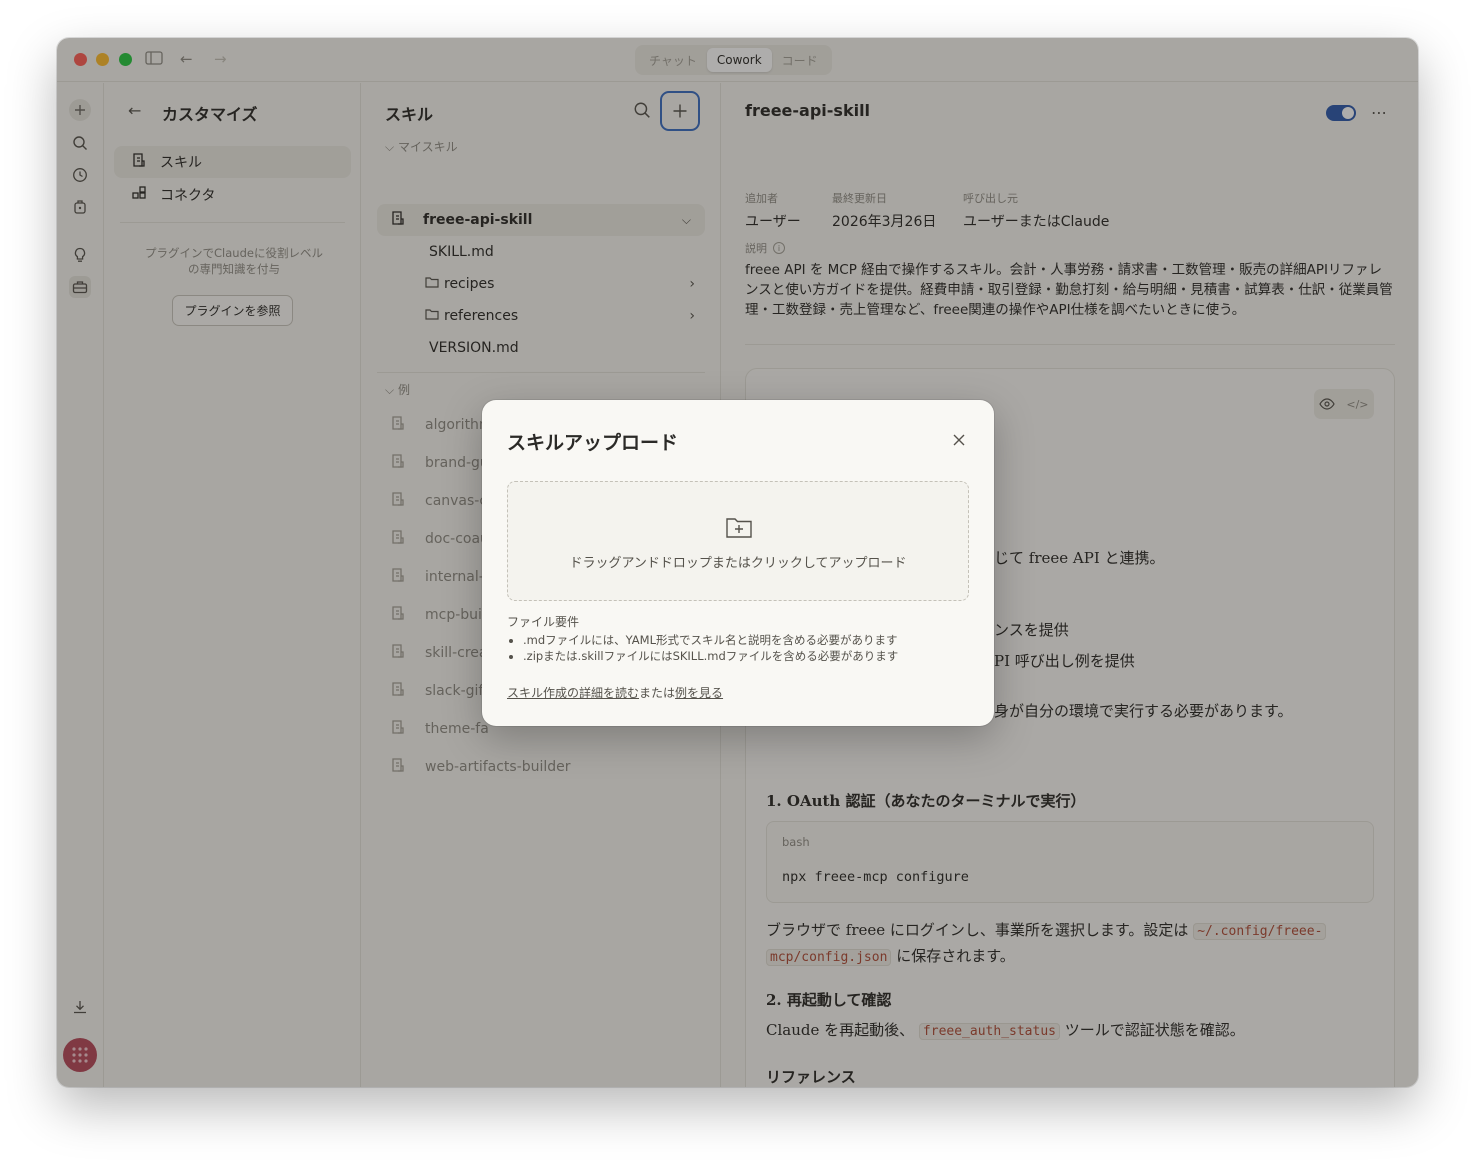 This screenshot has height=1162, width=1475. What do you see at coordinates (657, 693) in the screenshot?
I see `link-separator: または` at bounding box center [657, 693].